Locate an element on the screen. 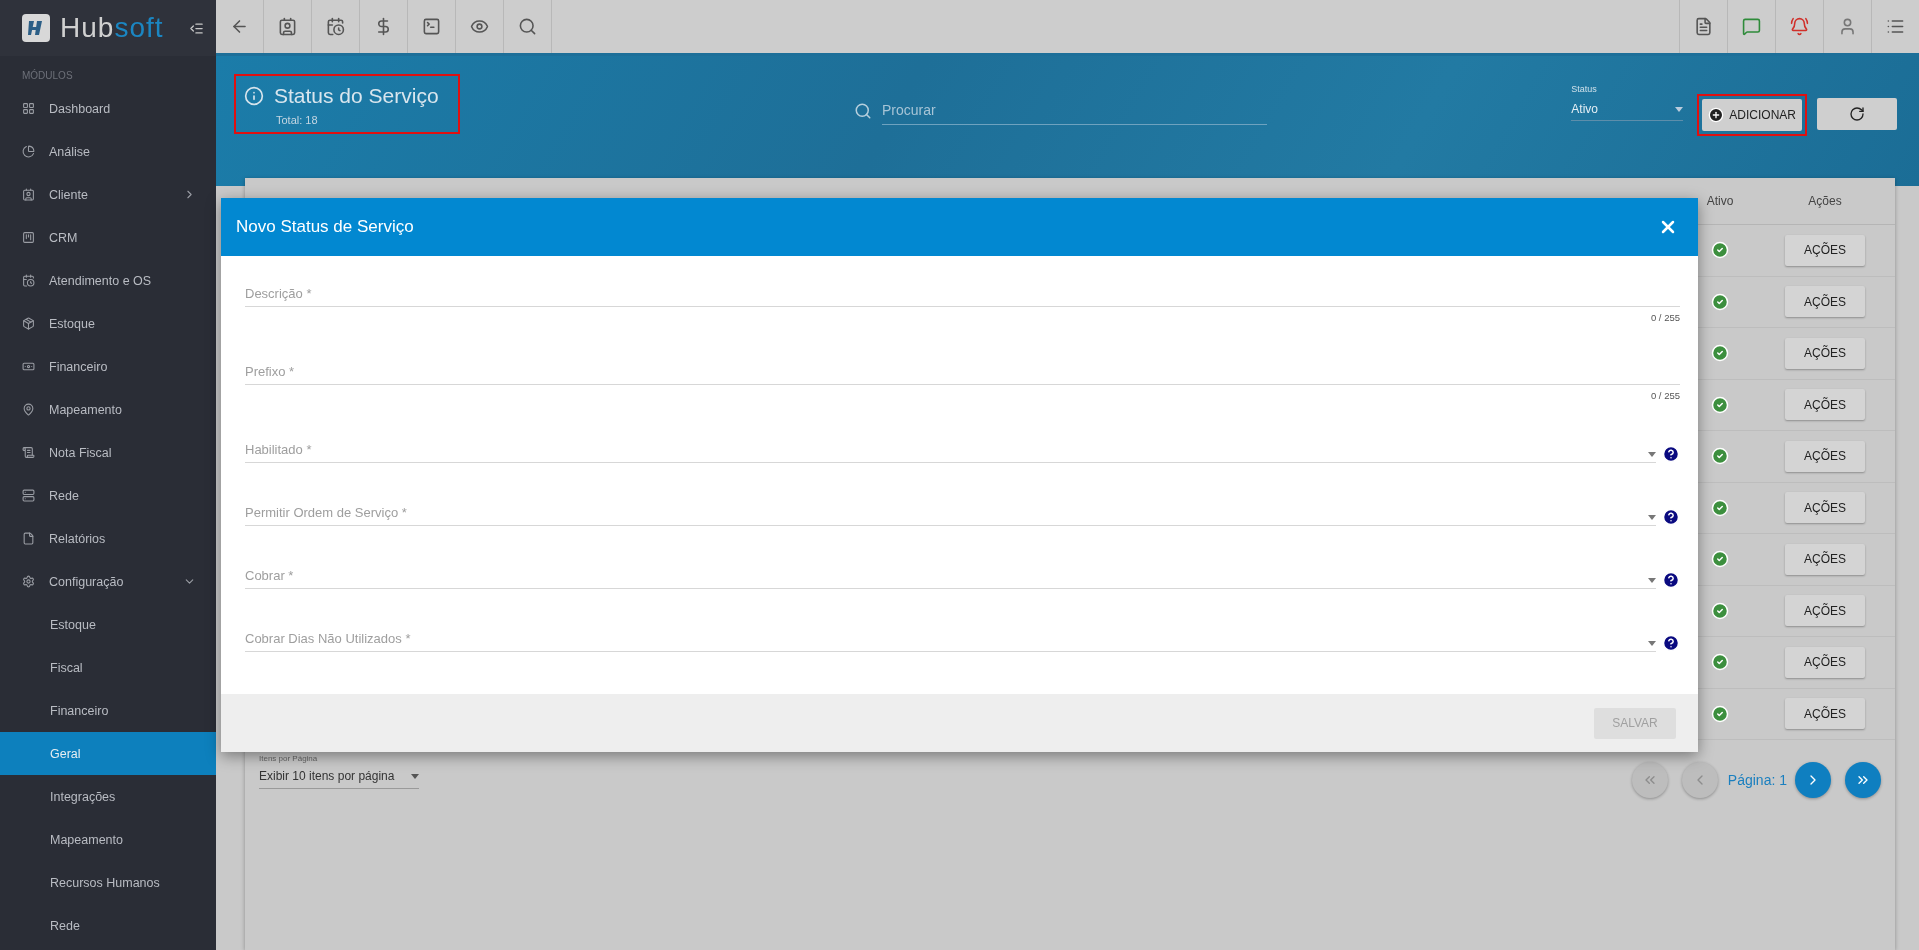 This screenshot has width=1919, height=950. sidebar-subitem: Recursos Humanos is located at coordinates (108, 882).